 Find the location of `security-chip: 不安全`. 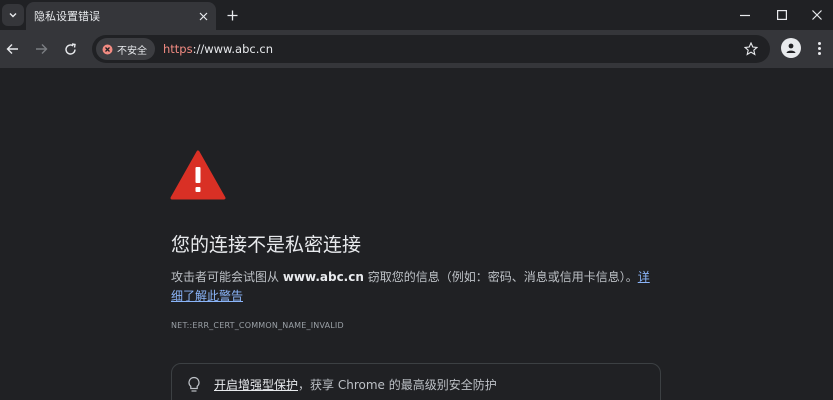

security-chip: 不安全 is located at coordinates (125, 49).